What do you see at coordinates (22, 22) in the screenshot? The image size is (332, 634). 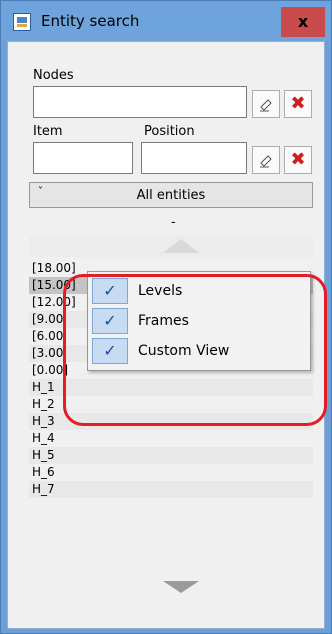 I see `entity-search-app-icon` at bounding box center [22, 22].